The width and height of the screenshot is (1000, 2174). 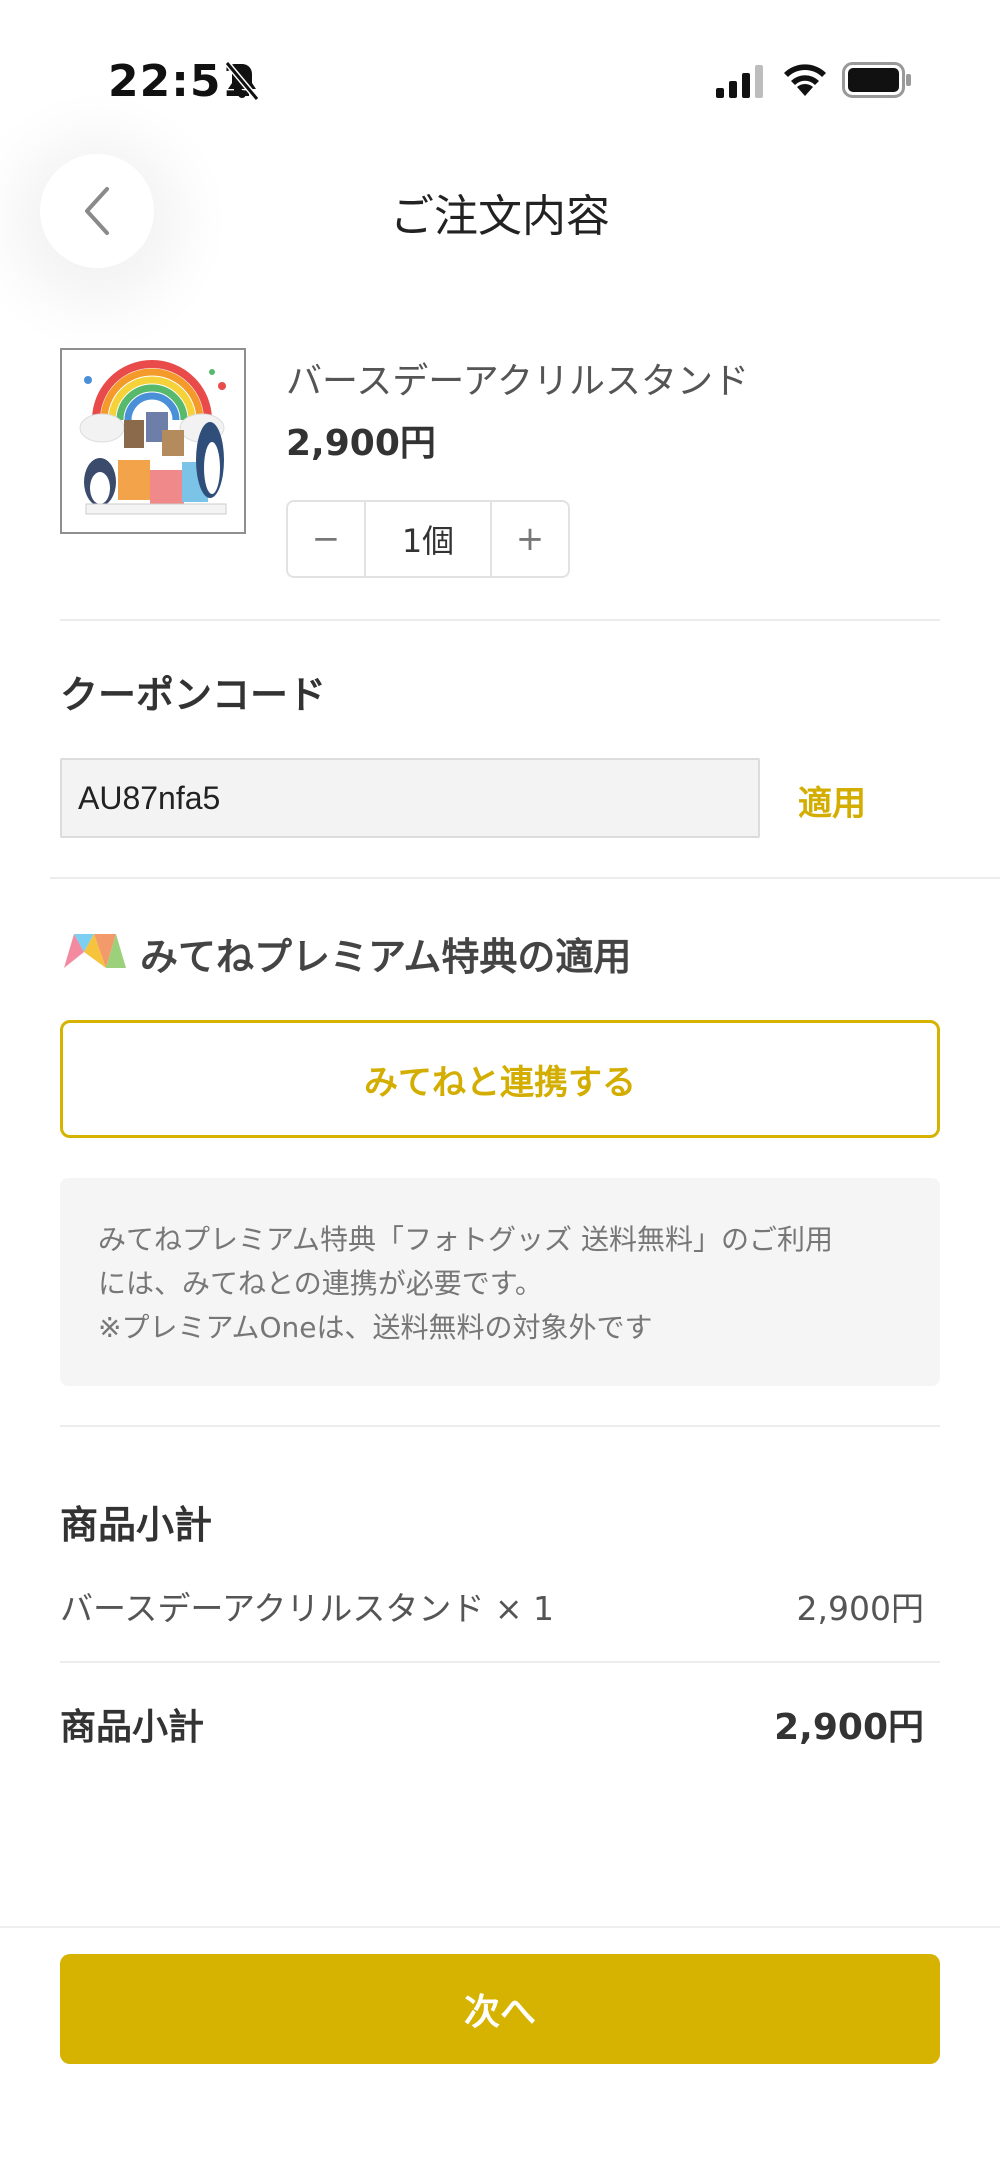 What do you see at coordinates (805, 80) in the screenshot?
I see `wifi-icon` at bounding box center [805, 80].